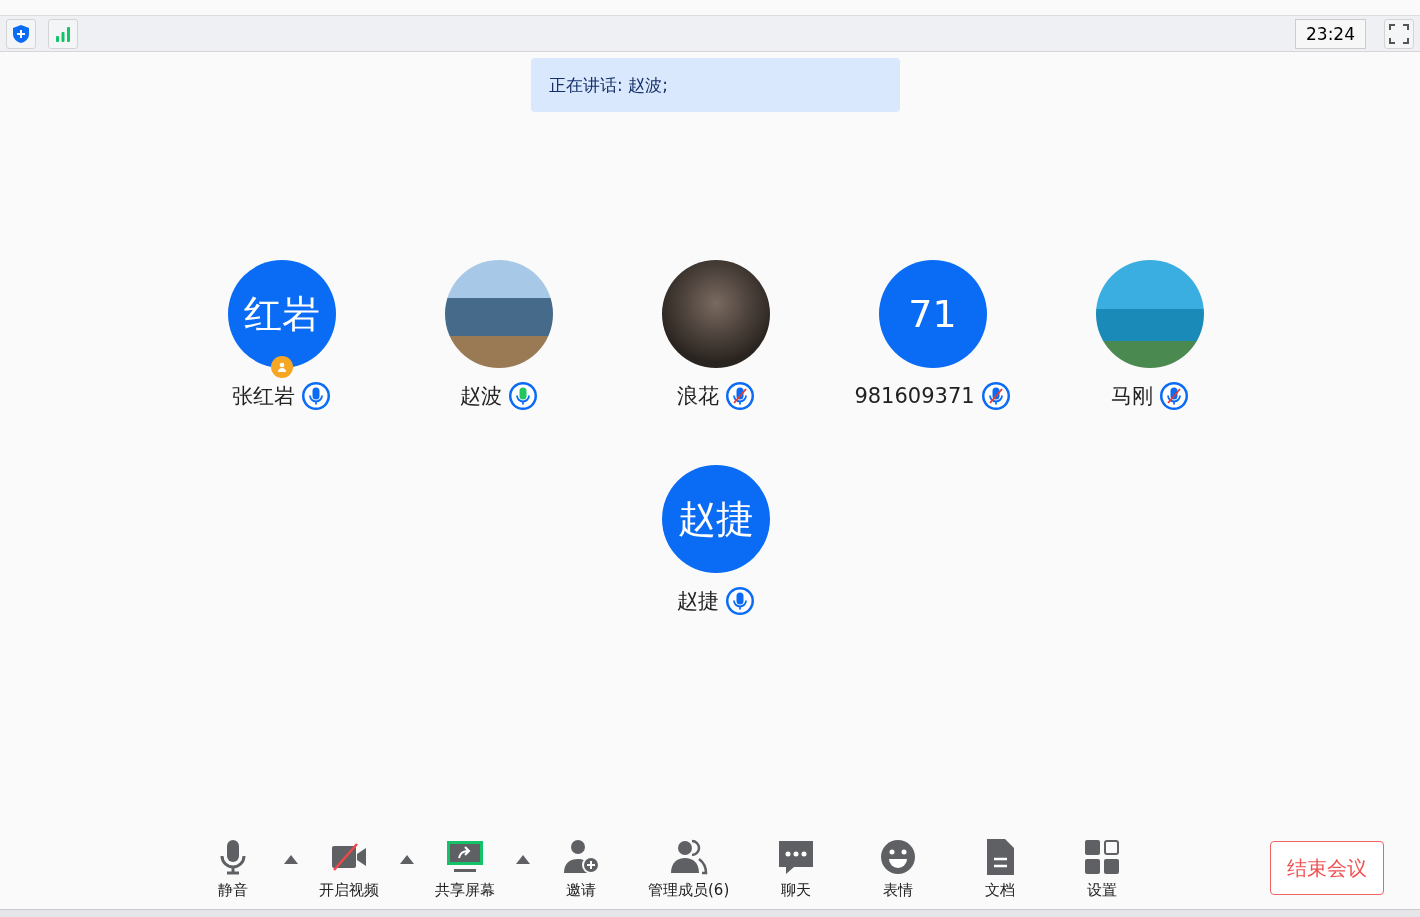 The width and height of the screenshot is (1420, 917). Describe the element at coordinates (349, 868) in the screenshot. I see `toolbar-button: 开启视频` at that location.